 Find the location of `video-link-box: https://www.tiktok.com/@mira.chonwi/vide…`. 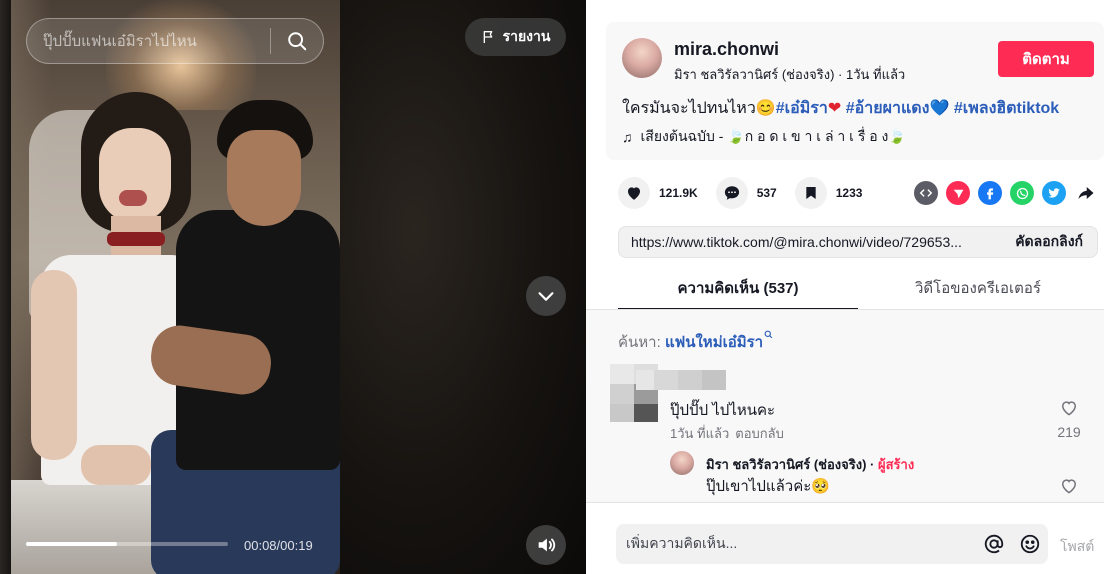

video-link-box: https://www.tiktok.com/@mira.chonwi/vide… is located at coordinates (858, 242).